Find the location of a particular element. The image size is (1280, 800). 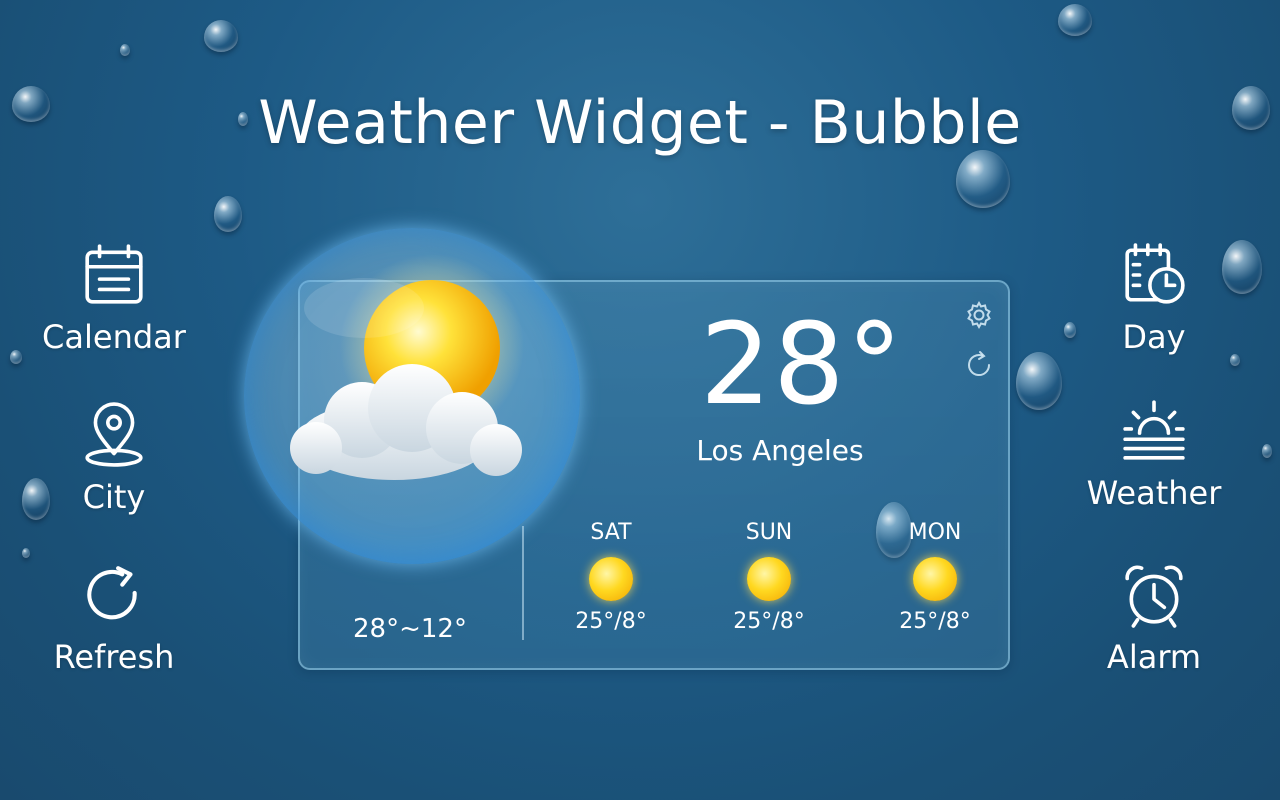

city-label: City is located at coordinates (114, 497).